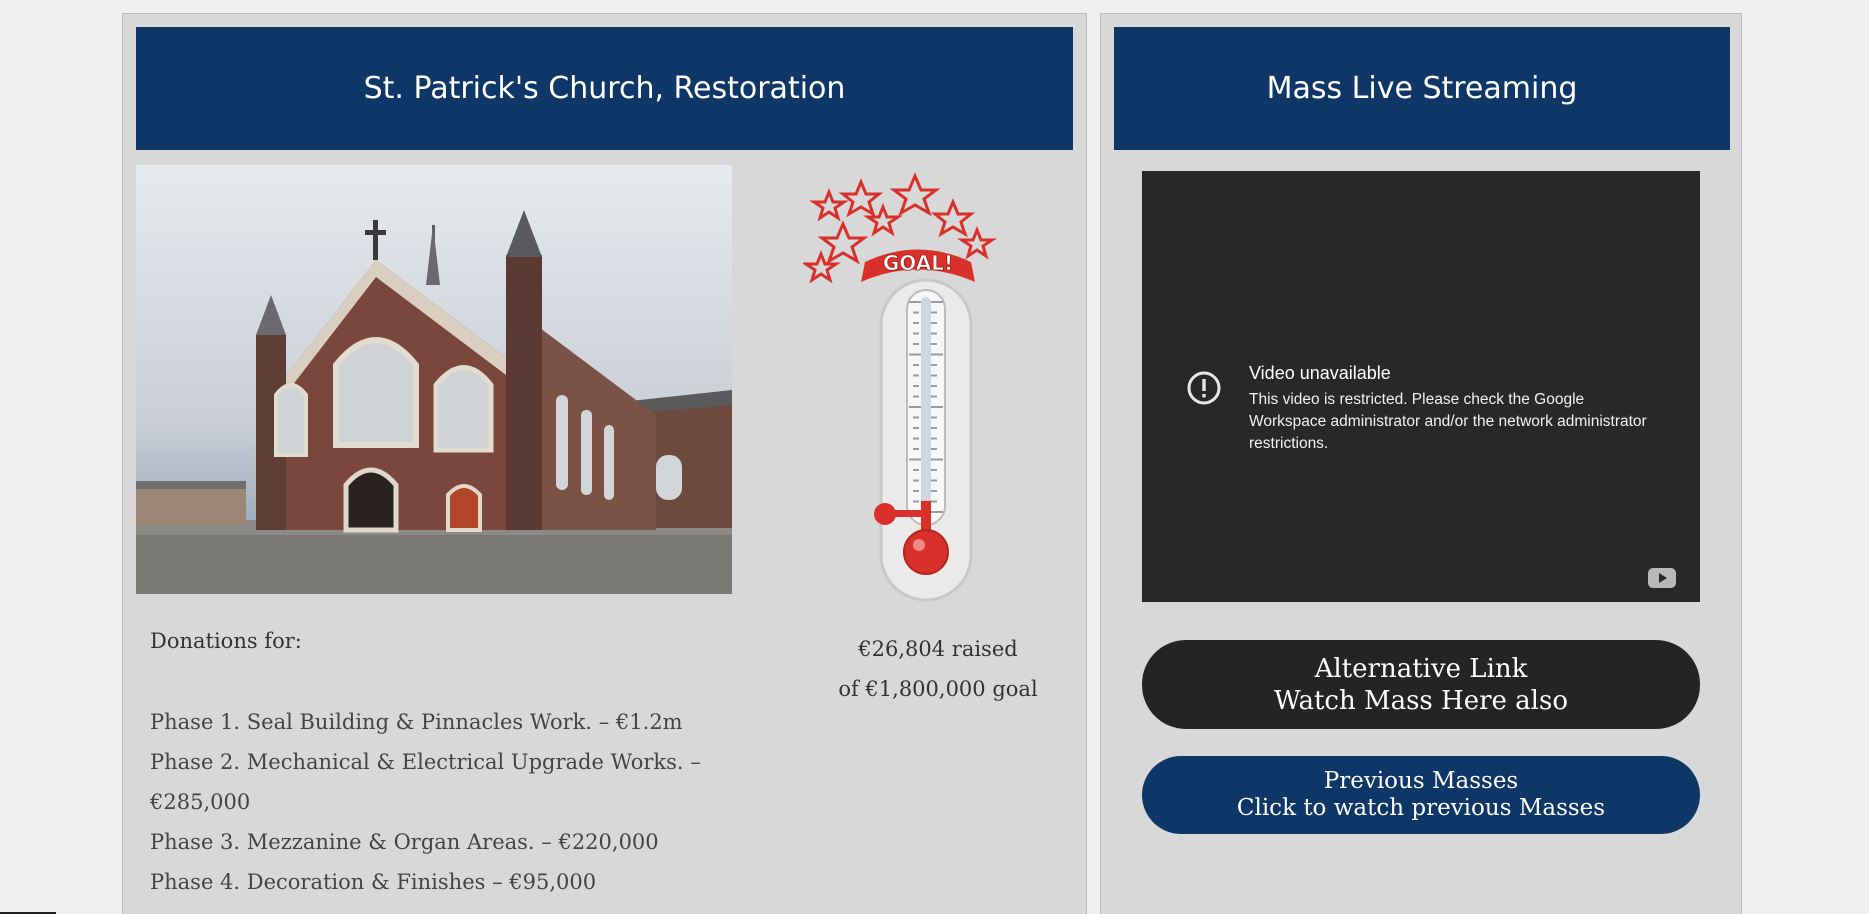  I want to click on goal-banner-label: GOAL!, so click(918, 263).